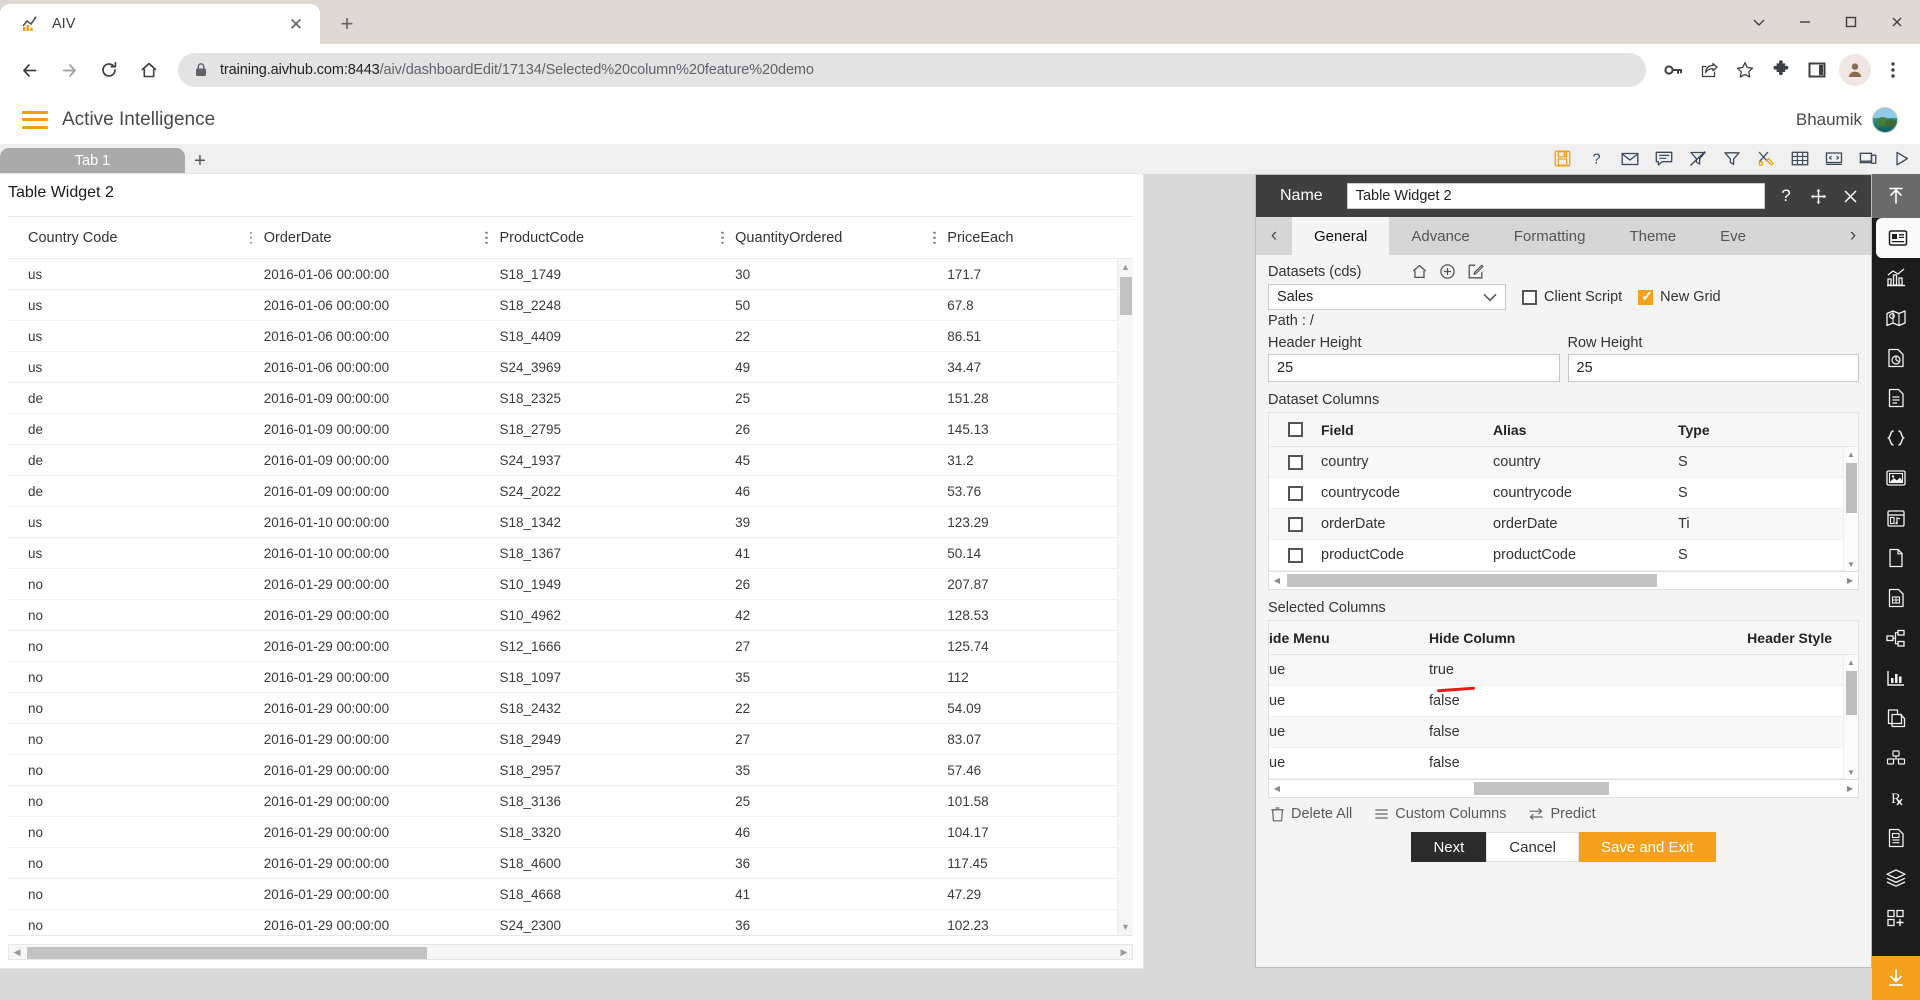 The height and width of the screenshot is (1000, 1920). Describe the element at coordinates (1896, 598) in the screenshot. I see `data-file-icon` at that location.